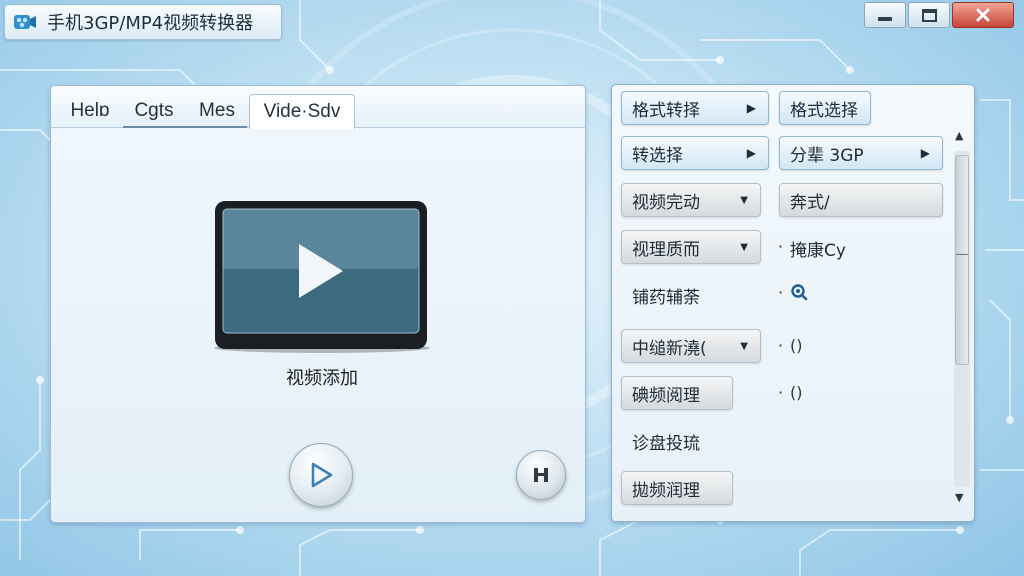 The width and height of the screenshot is (1024, 576). I want to click on style-field: 奔式/, so click(861, 200).